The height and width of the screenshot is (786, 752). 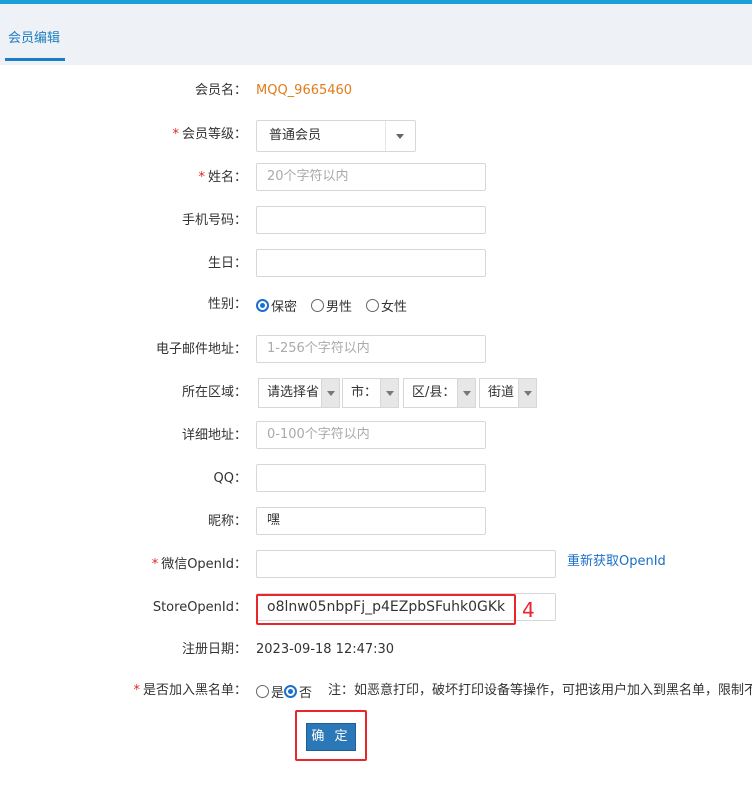 I want to click on birthday-label: 生日：, so click(x=227, y=263).